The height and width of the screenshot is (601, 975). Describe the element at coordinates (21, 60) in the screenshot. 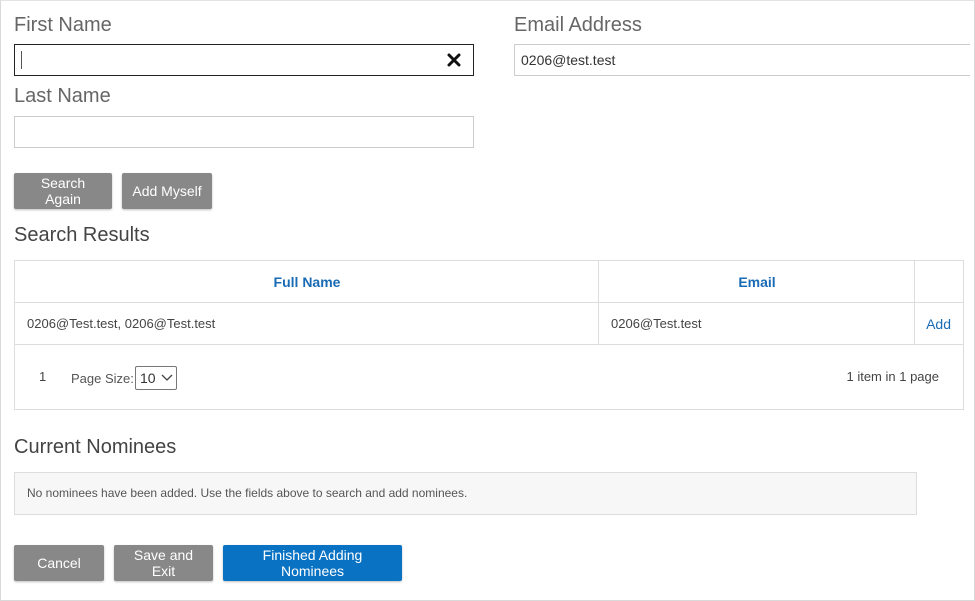

I see `text-caret` at that location.